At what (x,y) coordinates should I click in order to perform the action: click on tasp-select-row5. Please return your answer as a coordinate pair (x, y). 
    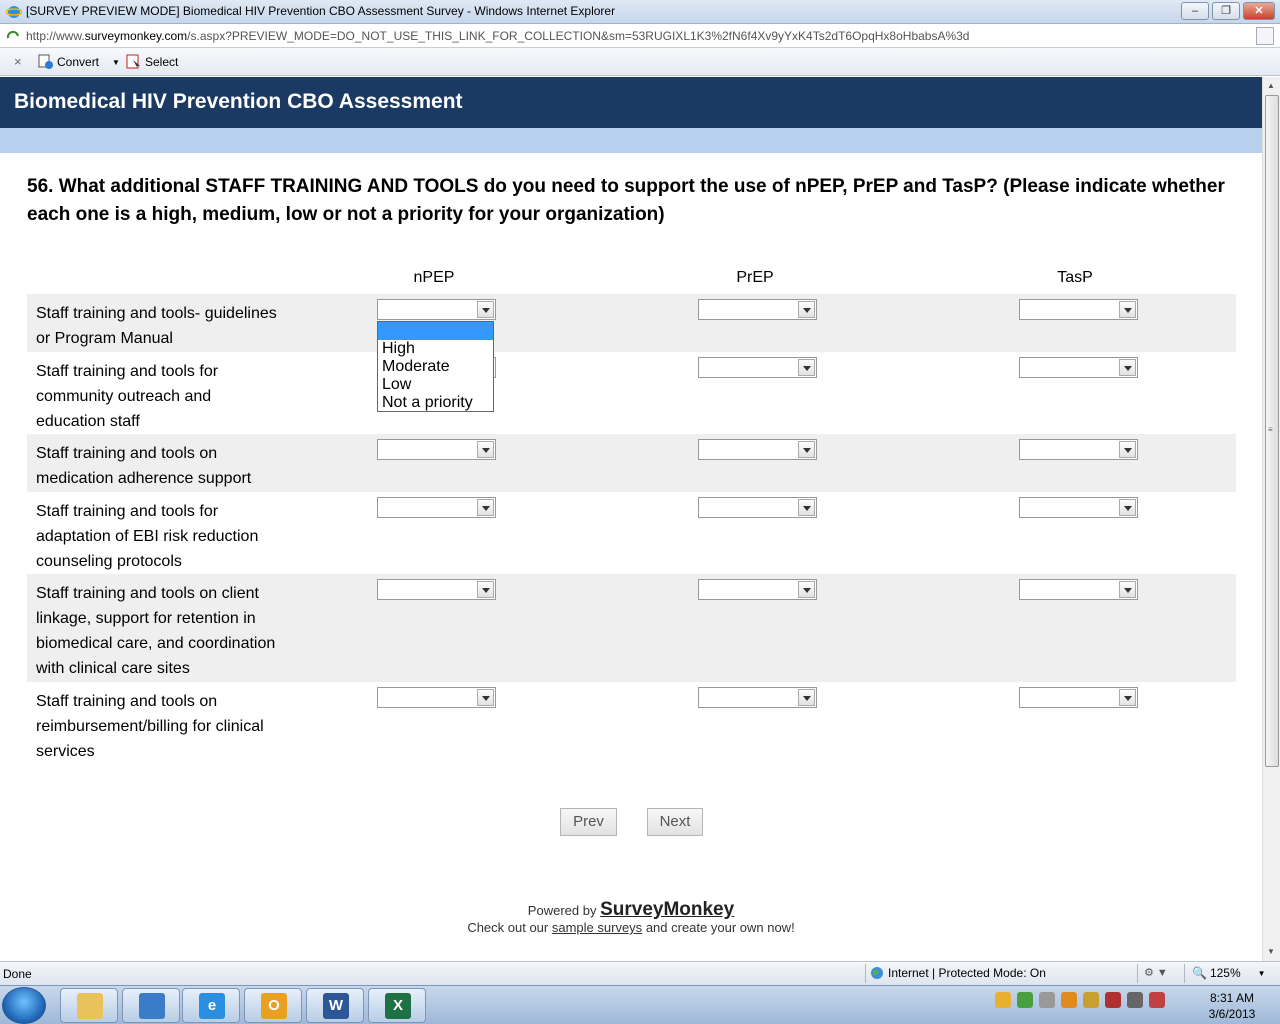
    Looking at the image, I should click on (1078, 589).